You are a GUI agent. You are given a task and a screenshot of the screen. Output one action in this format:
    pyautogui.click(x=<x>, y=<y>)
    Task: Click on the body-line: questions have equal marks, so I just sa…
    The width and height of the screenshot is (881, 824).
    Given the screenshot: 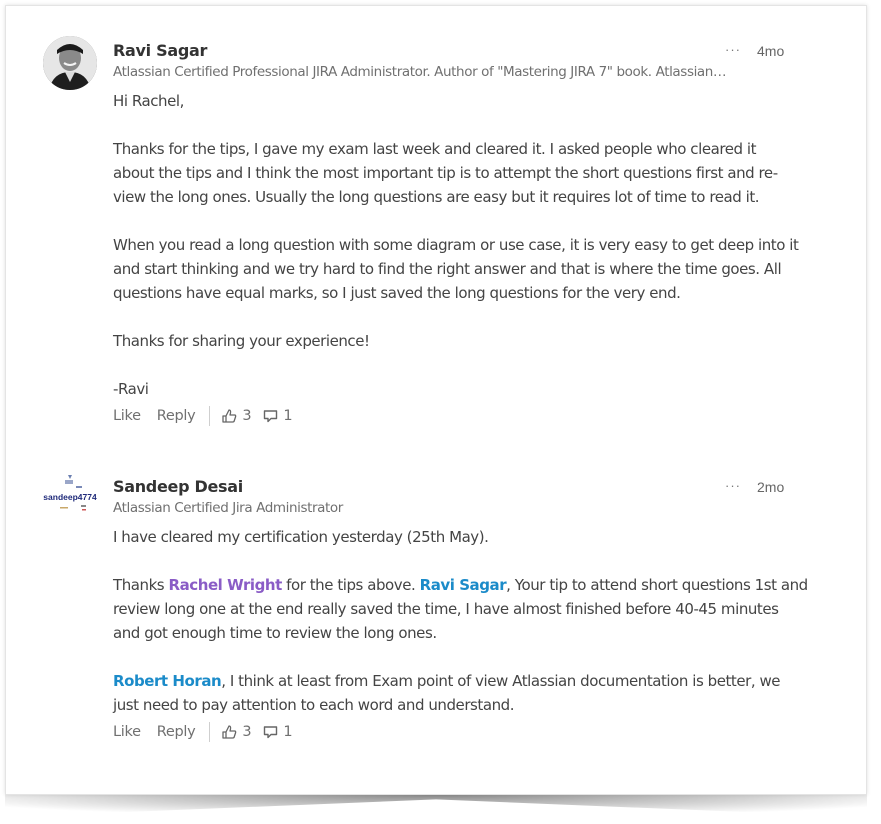 What is the action you would take?
    pyautogui.click(x=397, y=293)
    